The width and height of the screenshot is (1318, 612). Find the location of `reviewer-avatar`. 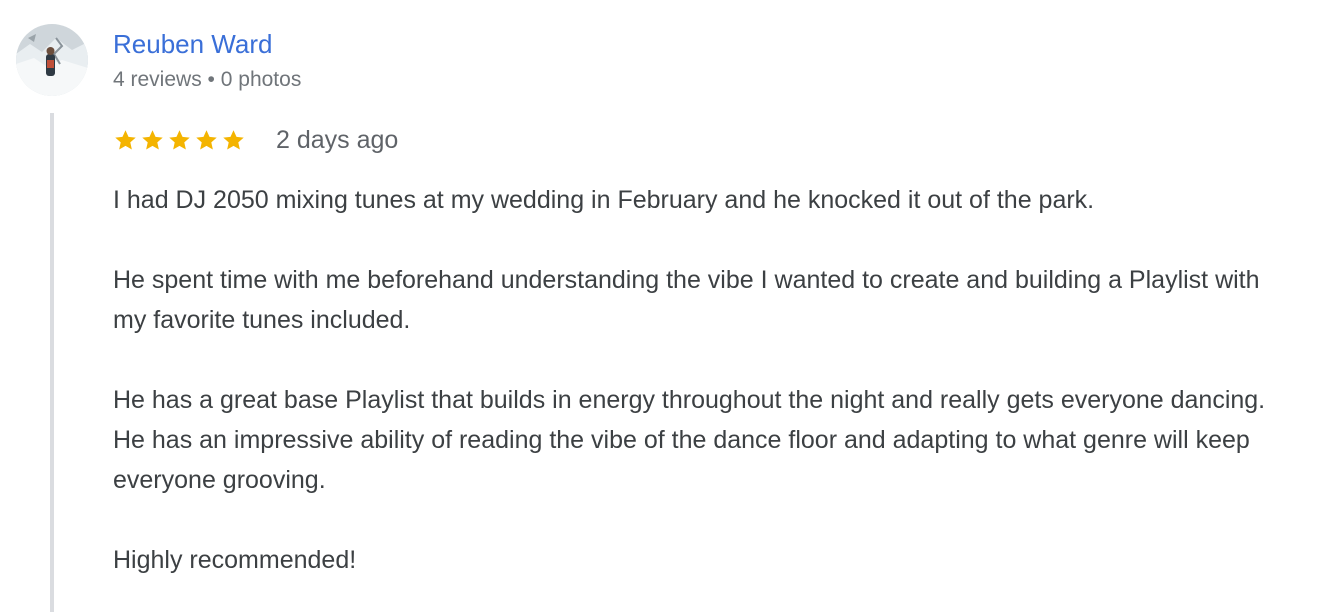

reviewer-avatar is located at coordinates (52, 60).